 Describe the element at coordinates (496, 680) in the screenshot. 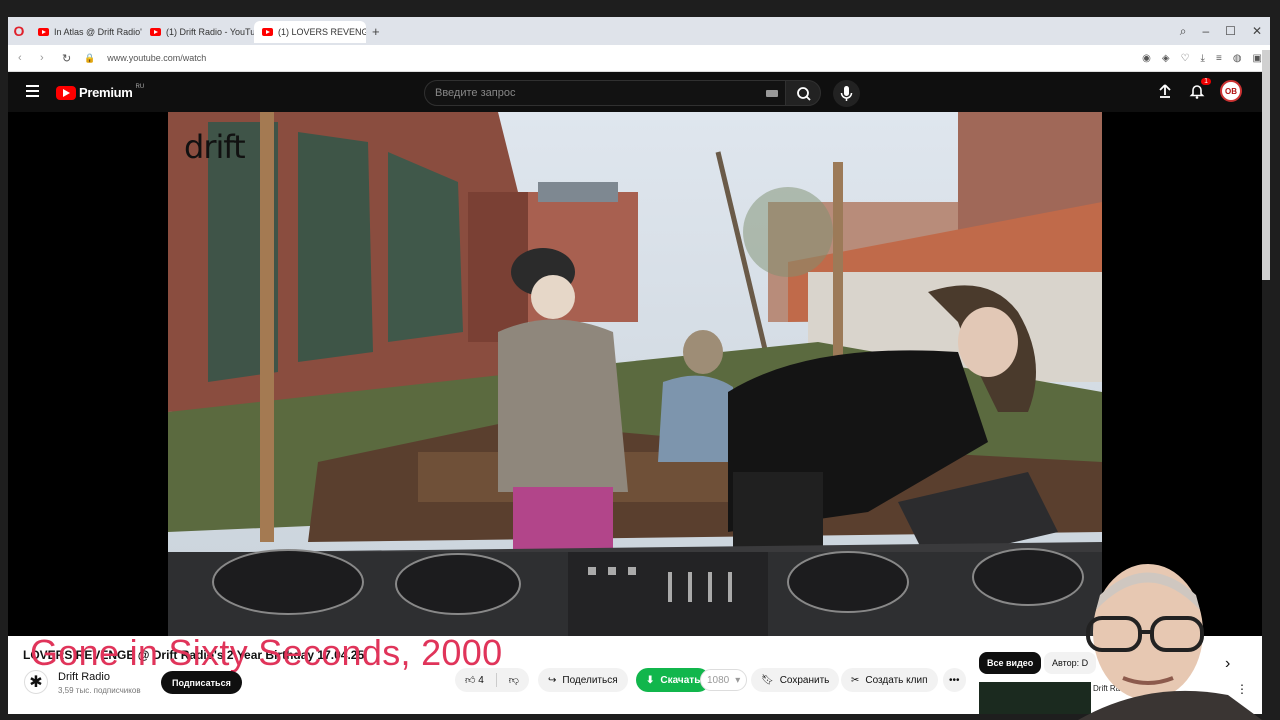

I see `divider` at that location.